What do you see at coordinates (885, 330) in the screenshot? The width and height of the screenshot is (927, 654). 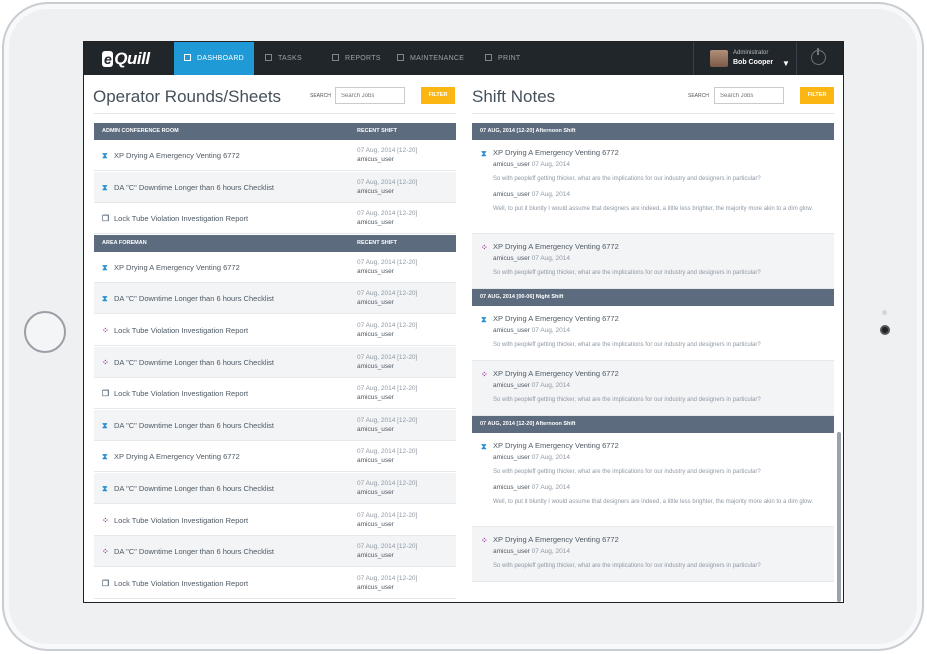 I see `front-camera` at bounding box center [885, 330].